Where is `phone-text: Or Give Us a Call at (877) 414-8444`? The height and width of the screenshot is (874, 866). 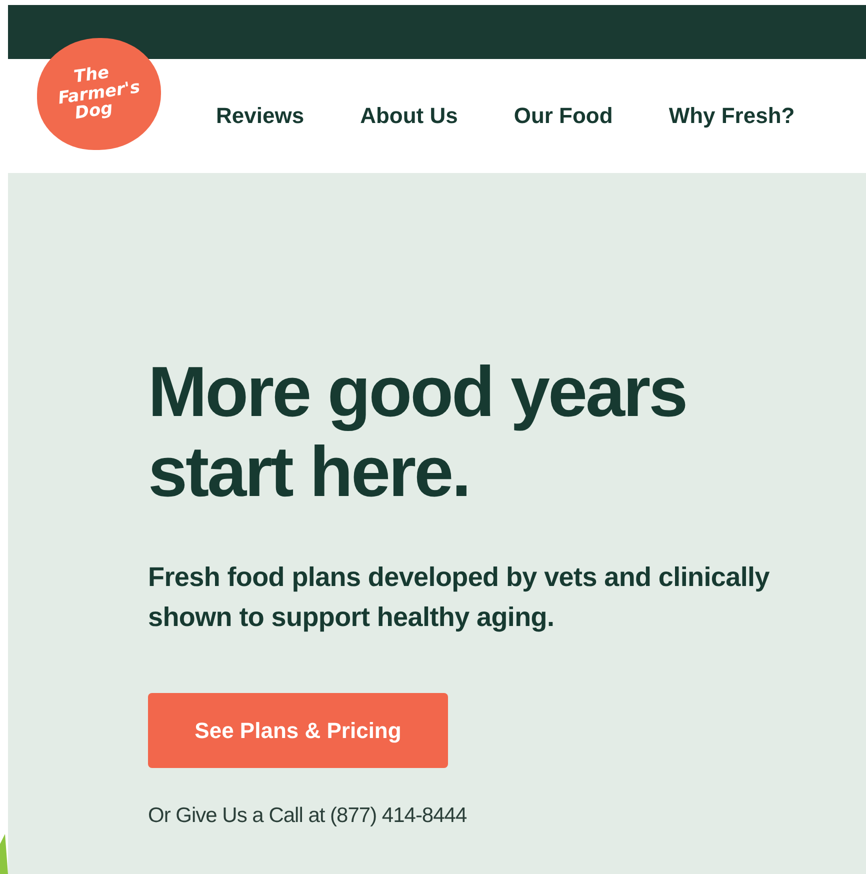
phone-text: Or Give Us a Call at (877) 414-8444 is located at coordinates (308, 816).